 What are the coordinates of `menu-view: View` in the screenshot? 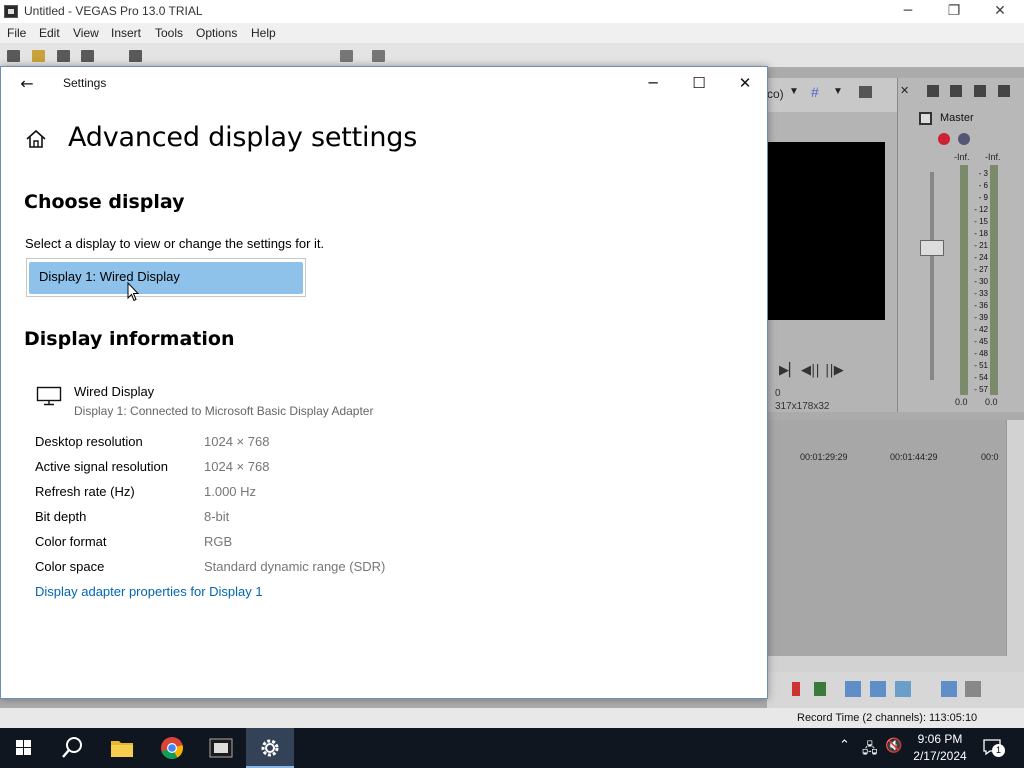 It's located at (86, 33).